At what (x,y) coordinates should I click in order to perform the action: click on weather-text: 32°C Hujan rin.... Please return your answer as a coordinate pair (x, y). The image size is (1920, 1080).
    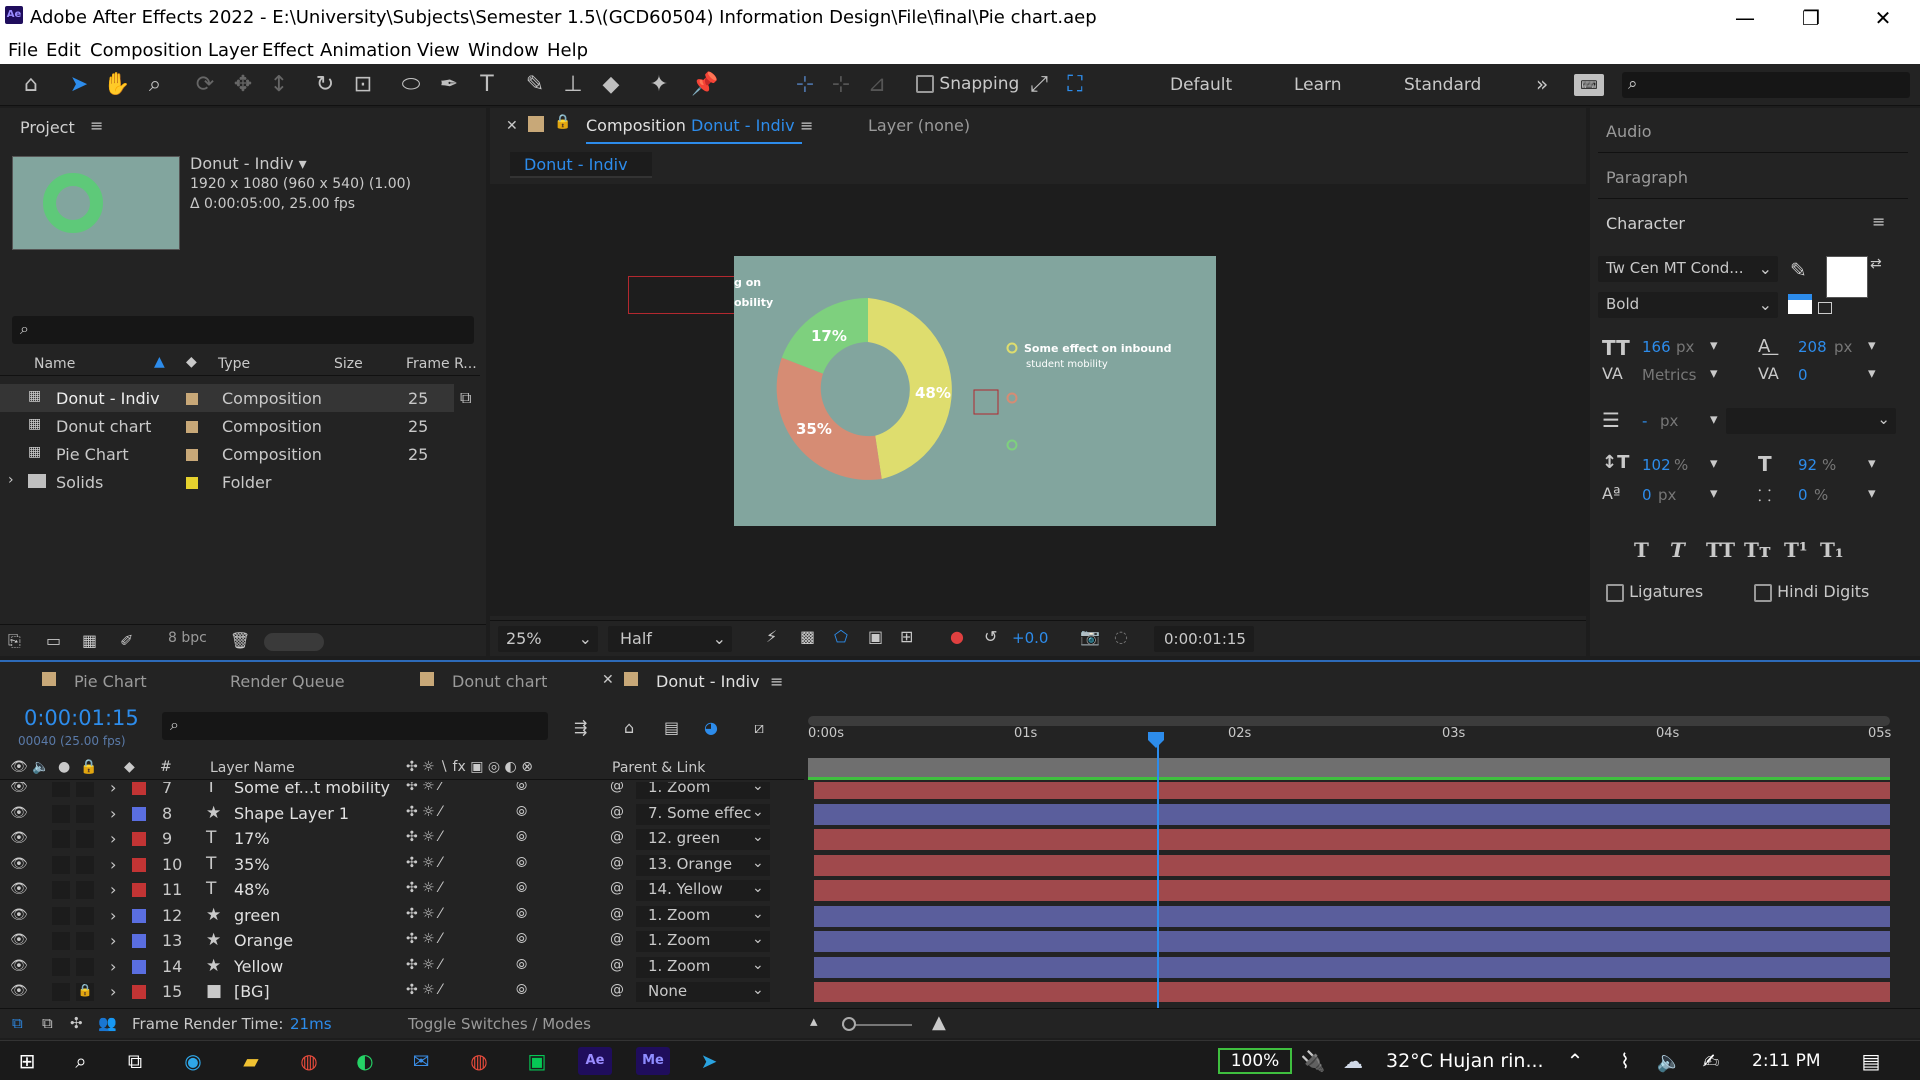
    Looking at the image, I should click on (1465, 1061).